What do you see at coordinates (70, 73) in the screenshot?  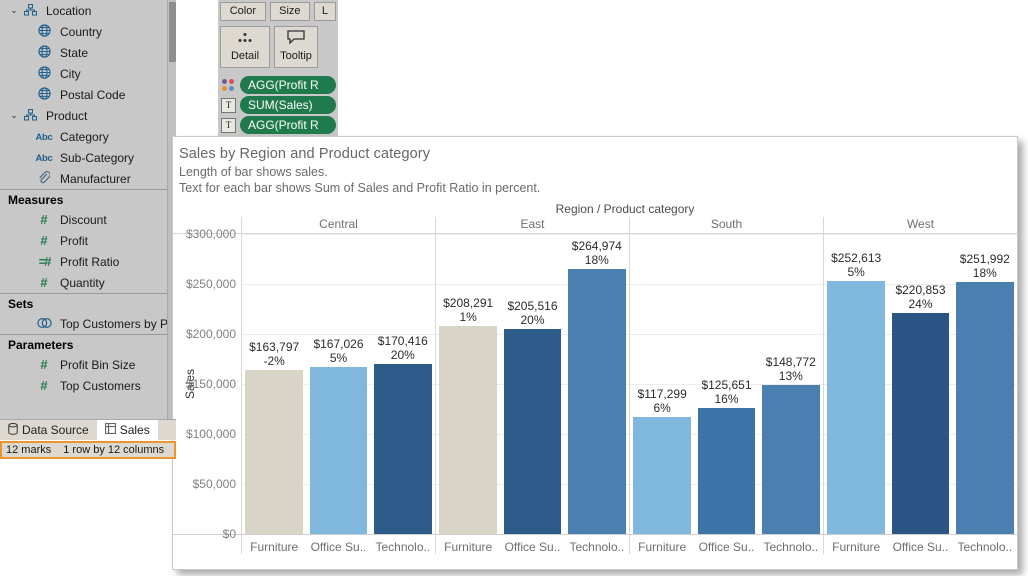 I see `field-label: City` at bounding box center [70, 73].